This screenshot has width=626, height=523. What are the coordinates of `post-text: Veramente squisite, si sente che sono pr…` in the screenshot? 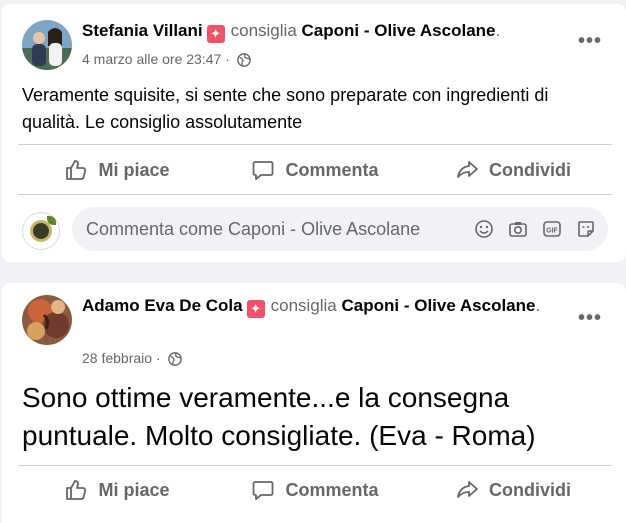 It's located at (285, 108).